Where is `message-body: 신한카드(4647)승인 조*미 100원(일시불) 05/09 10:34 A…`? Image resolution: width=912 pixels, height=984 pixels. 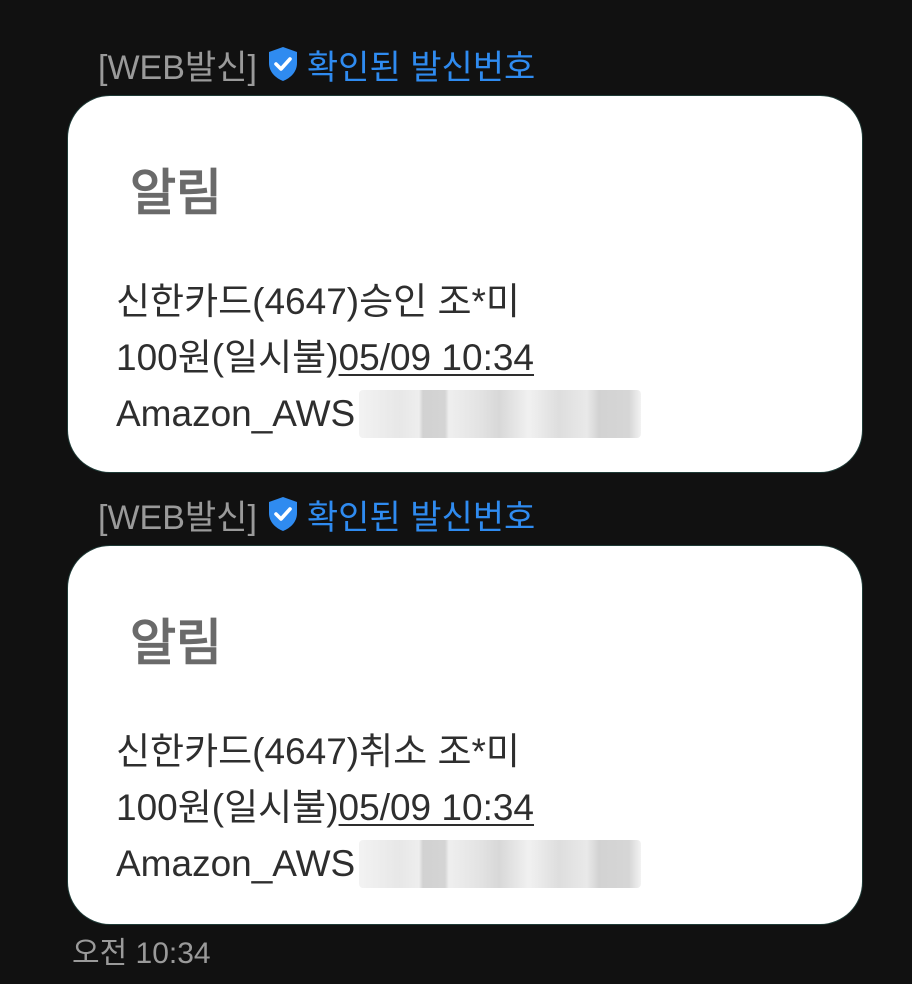 message-body: 신한카드(4647)승인 조*미 100원(일시불) 05/09 10:34 A… is located at coordinates (474, 358).